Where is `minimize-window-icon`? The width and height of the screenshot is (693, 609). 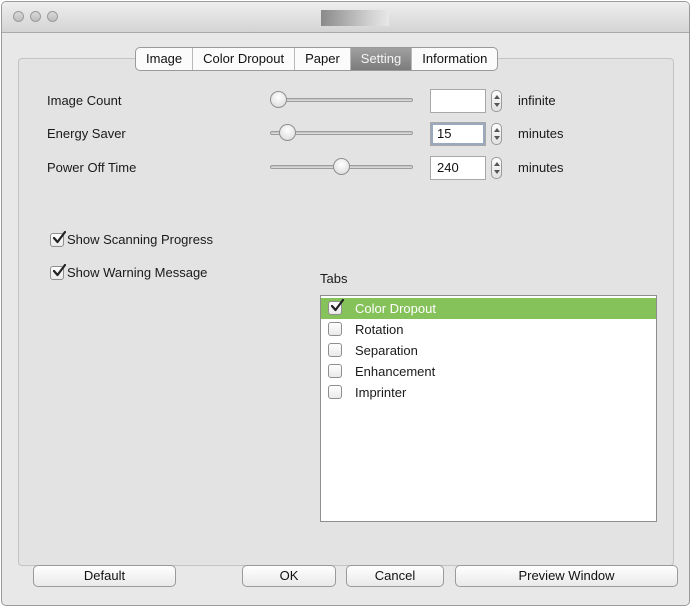
minimize-window-icon is located at coordinates (35, 16).